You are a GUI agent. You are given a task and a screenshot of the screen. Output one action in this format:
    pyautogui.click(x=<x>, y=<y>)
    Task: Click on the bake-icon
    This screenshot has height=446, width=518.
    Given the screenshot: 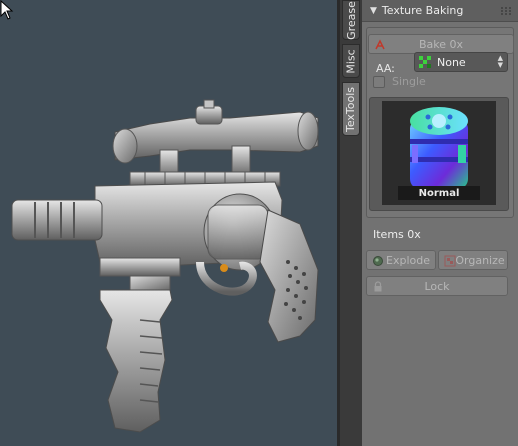 What is the action you would take?
    pyautogui.click(x=380, y=44)
    